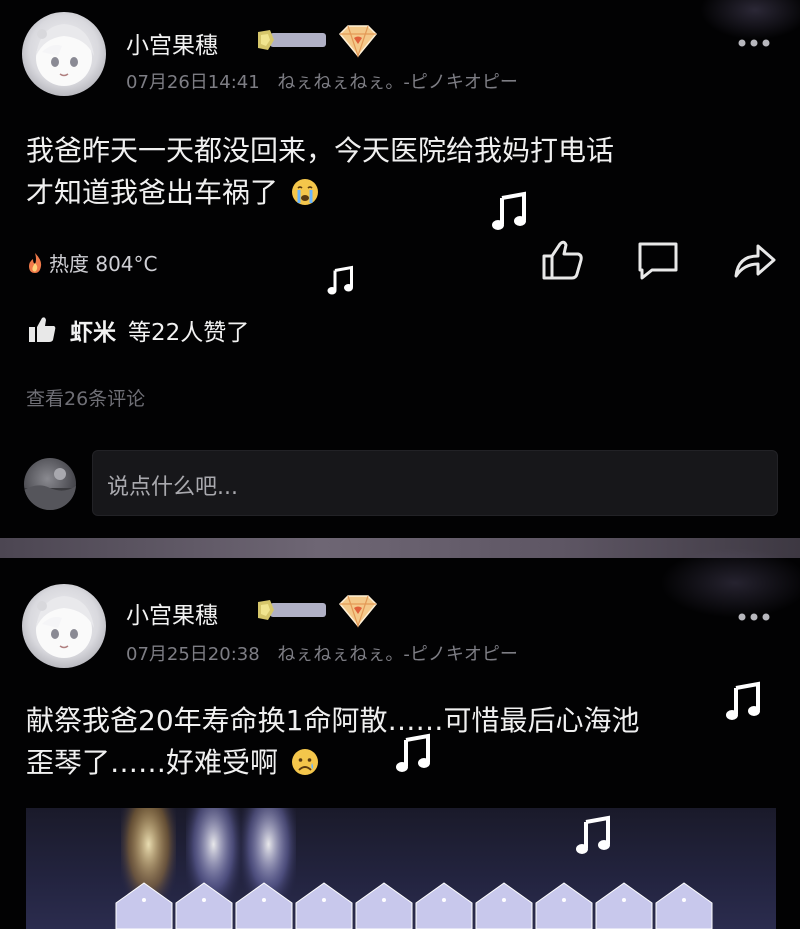 This screenshot has height=929, width=800. What do you see at coordinates (402, 172) in the screenshot?
I see `post-content: 我爸昨天一天都没回来，今天医院给我妈打电话 才知道我爸出车祸了` at bounding box center [402, 172].